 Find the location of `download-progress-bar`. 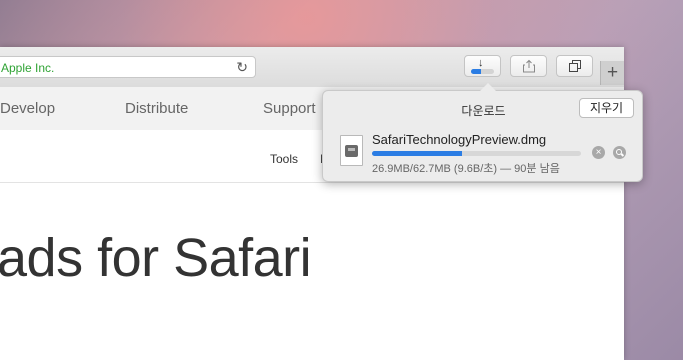

download-progress-bar is located at coordinates (476, 153).